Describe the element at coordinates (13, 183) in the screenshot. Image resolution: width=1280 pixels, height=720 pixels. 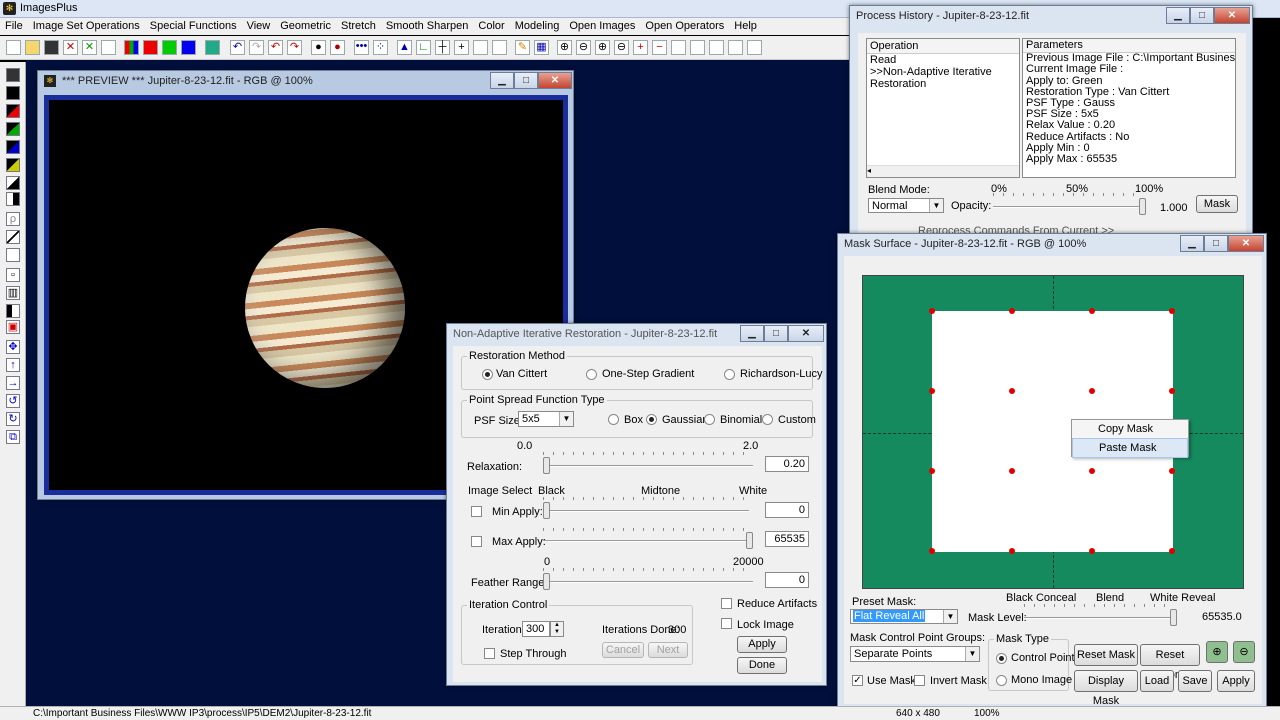
I see `tool-white-icon` at that location.